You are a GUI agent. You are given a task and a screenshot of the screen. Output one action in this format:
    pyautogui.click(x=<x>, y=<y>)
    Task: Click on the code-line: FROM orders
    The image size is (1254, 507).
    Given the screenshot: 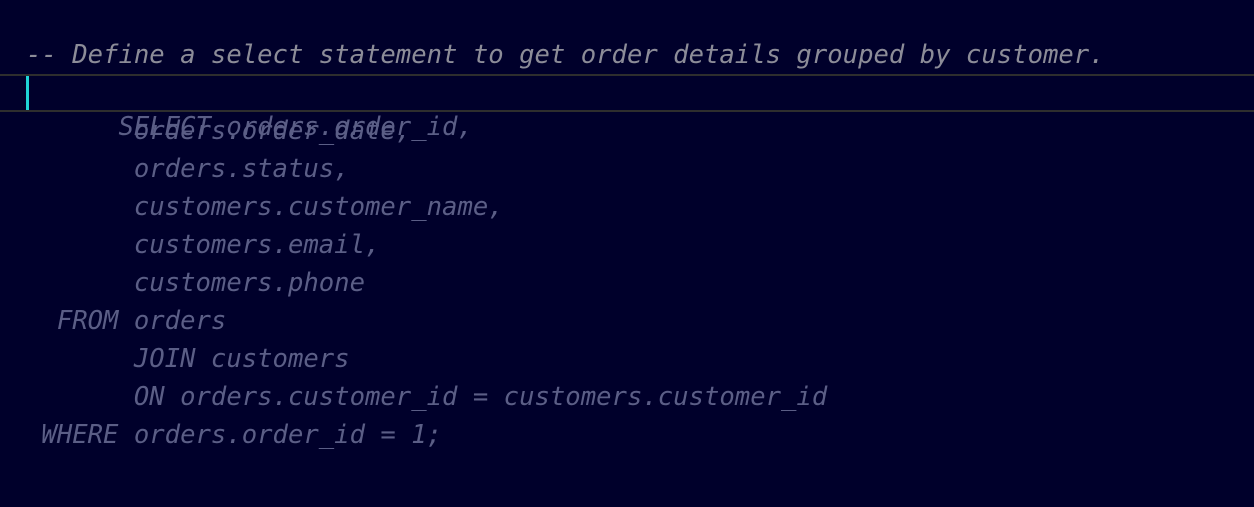 What is the action you would take?
    pyautogui.click(x=627, y=321)
    